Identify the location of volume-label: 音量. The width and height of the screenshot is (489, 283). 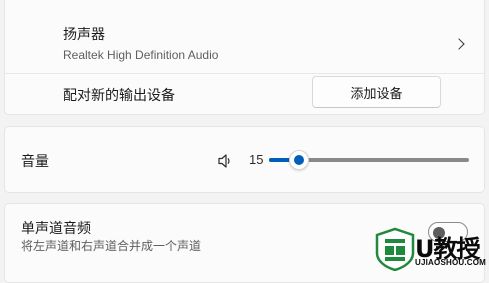
(35, 161).